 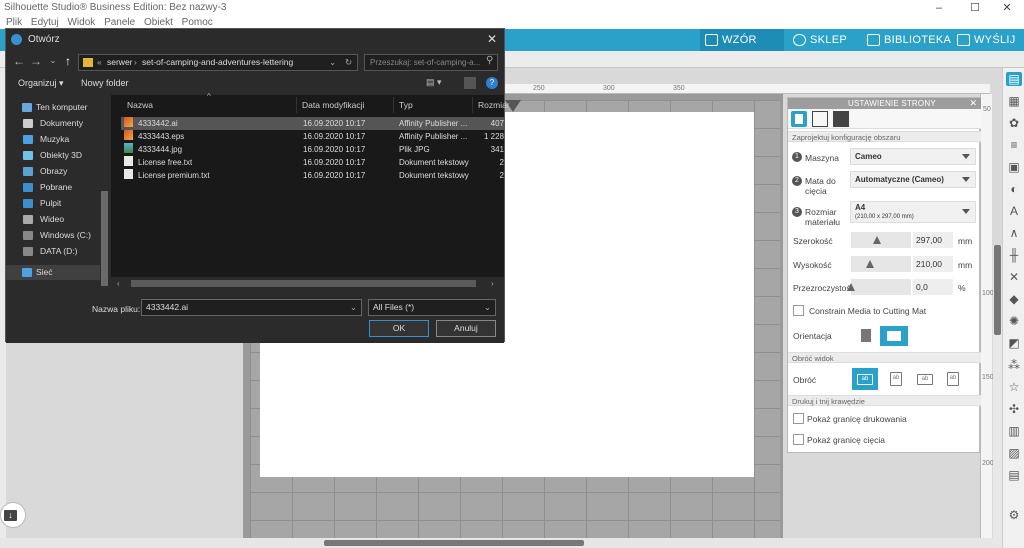 What do you see at coordinates (953, 379) in the screenshot?
I see `rotate-270-button: ab` at bounding box center [953, 379].